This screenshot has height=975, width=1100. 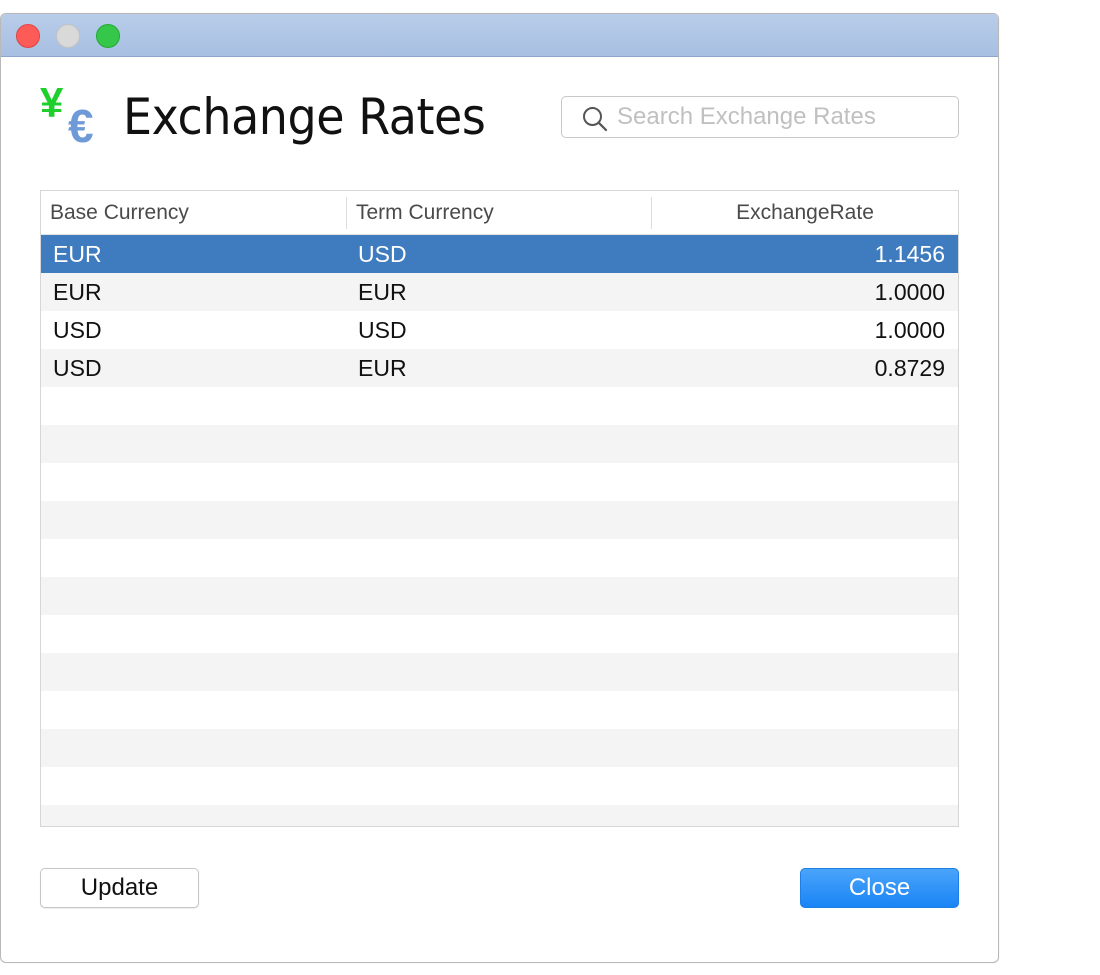 What do you see at coordinates (119, 888) in the screenshot?
I see `update-button: Update` at bounding box center [119, 888].